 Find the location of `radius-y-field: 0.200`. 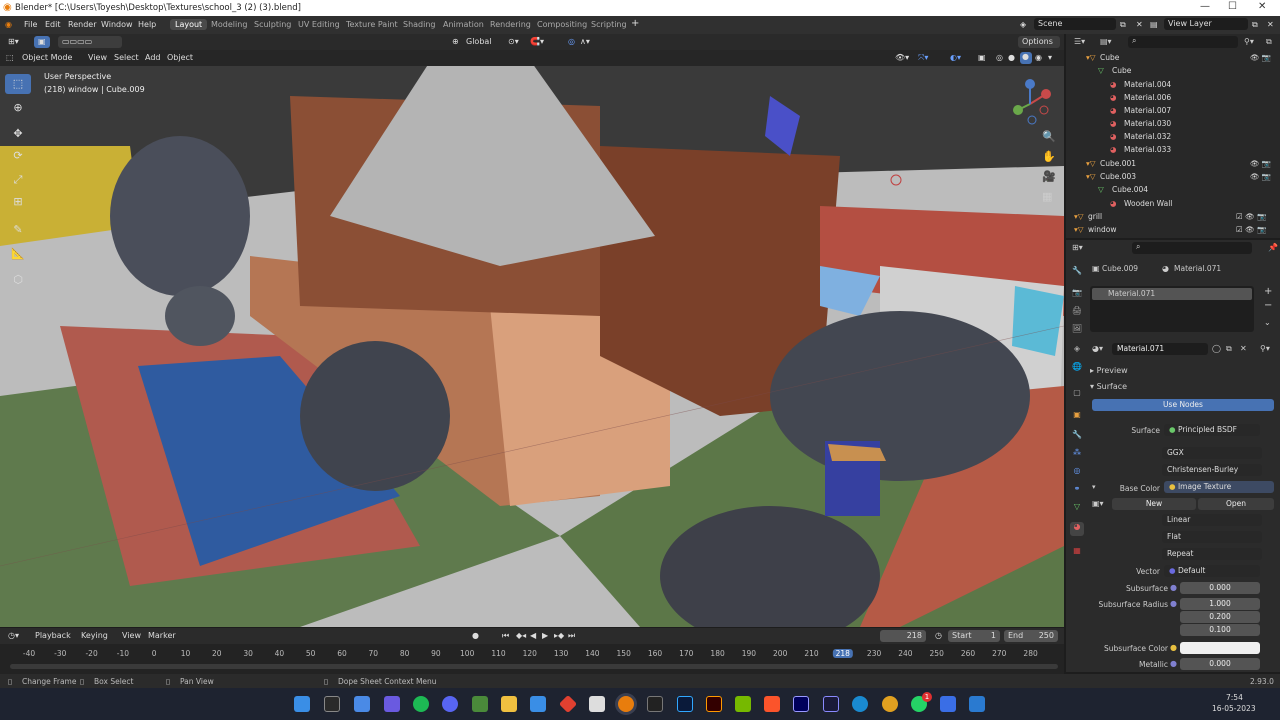

radius-y-field: 0.200 is located at coordinates (1220, 617).